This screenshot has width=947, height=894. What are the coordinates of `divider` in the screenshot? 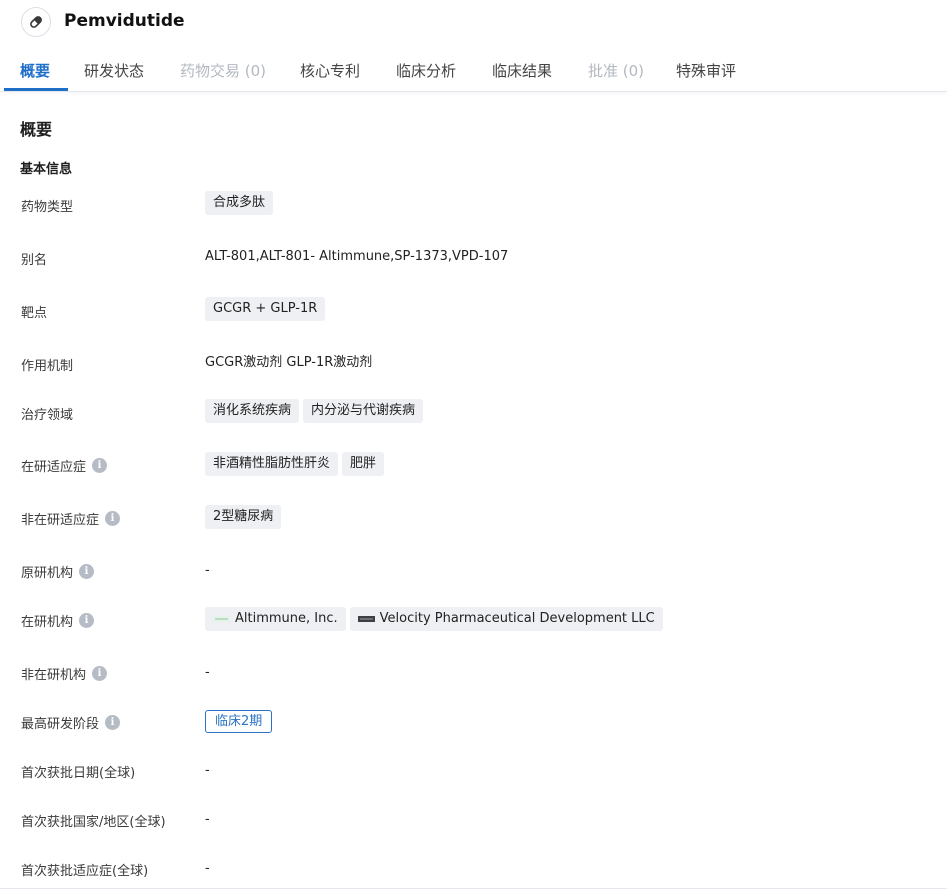 It's located at (473, 888).